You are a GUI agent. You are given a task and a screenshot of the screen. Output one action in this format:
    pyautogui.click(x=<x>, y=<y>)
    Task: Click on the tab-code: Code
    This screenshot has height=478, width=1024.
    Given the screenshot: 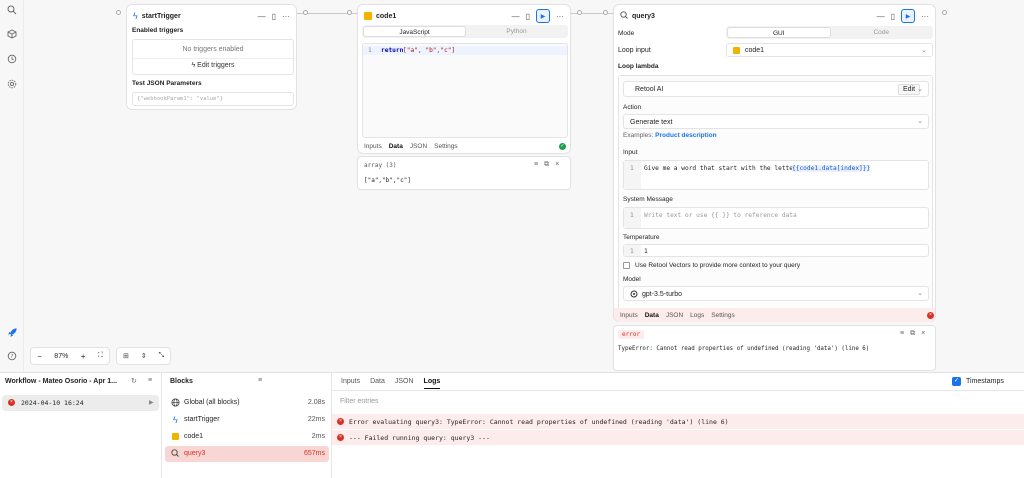 What is the action you would take?
    pyautogui.click(x=882, y=32)
    